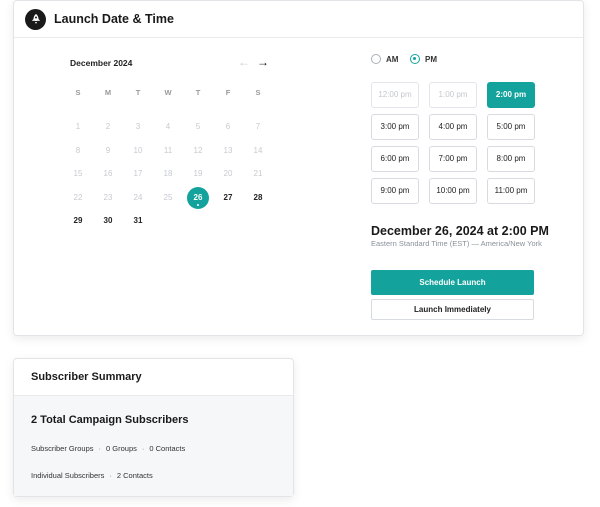 This screenshot has height=507, width=600. Describe the element at coordinates (198, 197) in the screenshot. I see `calendar-day-selected: 26` at that location.